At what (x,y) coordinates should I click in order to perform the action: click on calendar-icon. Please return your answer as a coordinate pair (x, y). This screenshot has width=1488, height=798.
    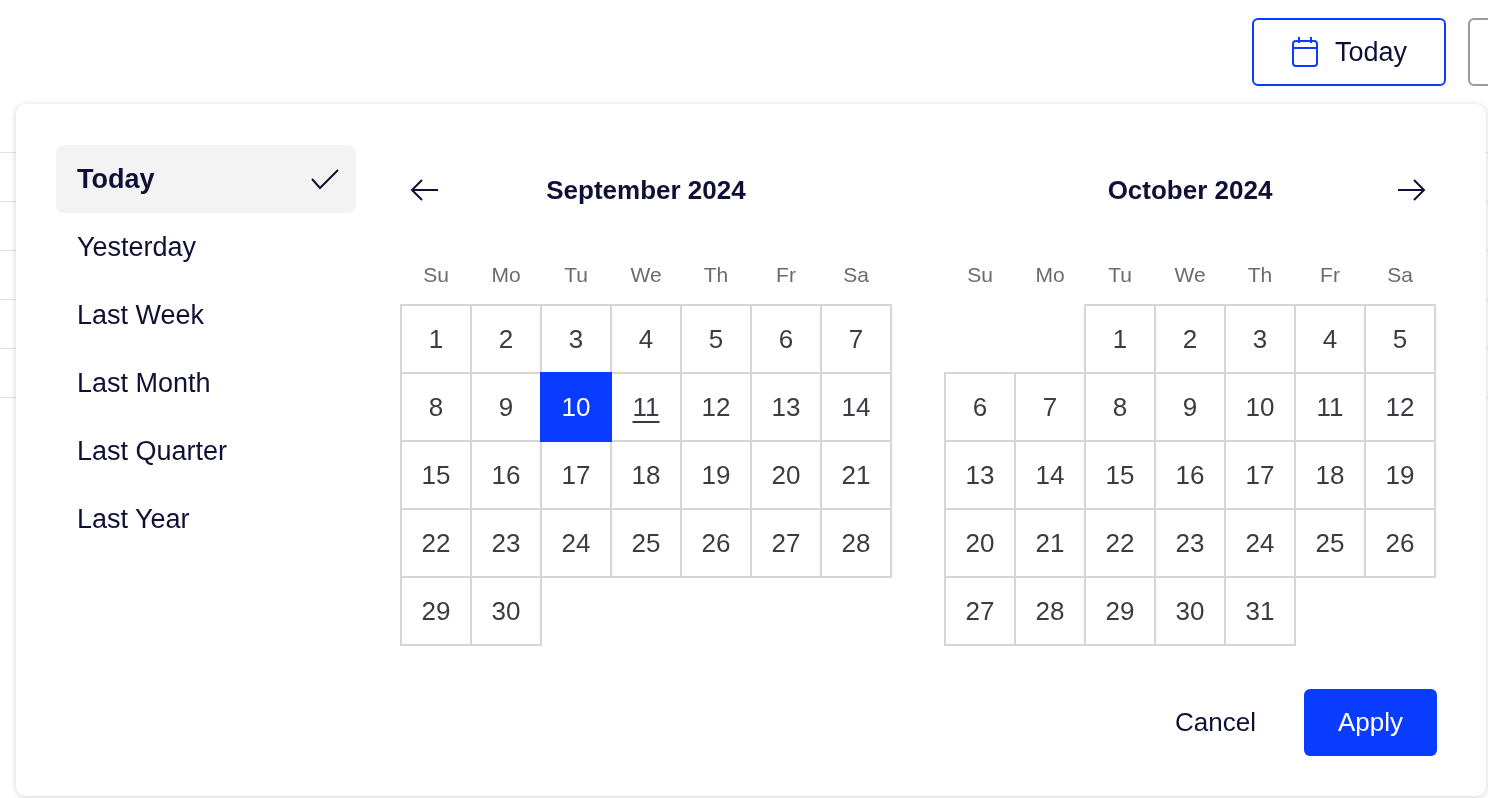
    Looking at the image, I should click on (1304, 52).